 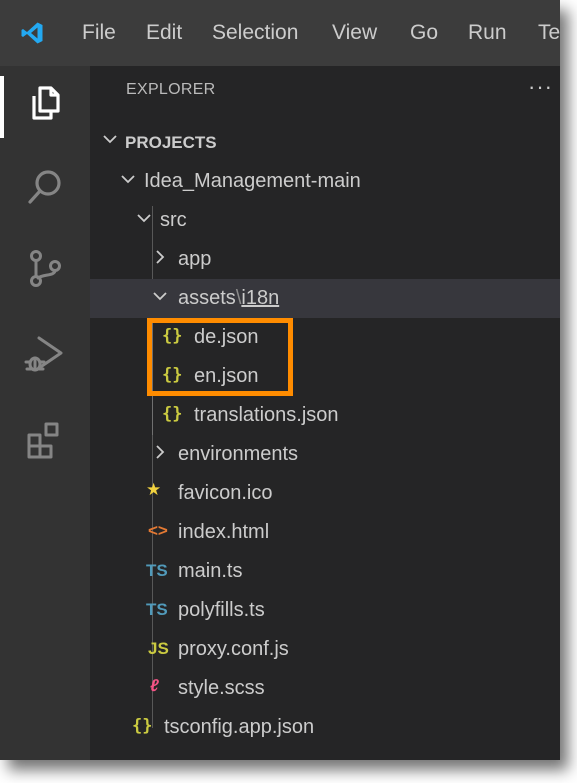 I want to click on file-label: index.html, so click(x=224, y=532).